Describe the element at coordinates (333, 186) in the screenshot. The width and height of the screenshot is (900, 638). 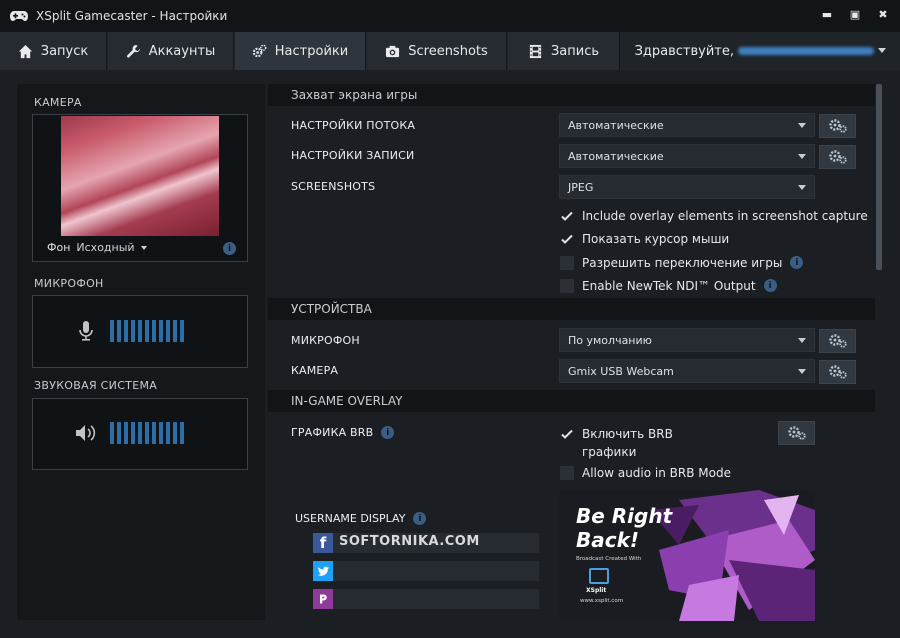
I see `screenshots-label: SCREENSHOTS` at that location.